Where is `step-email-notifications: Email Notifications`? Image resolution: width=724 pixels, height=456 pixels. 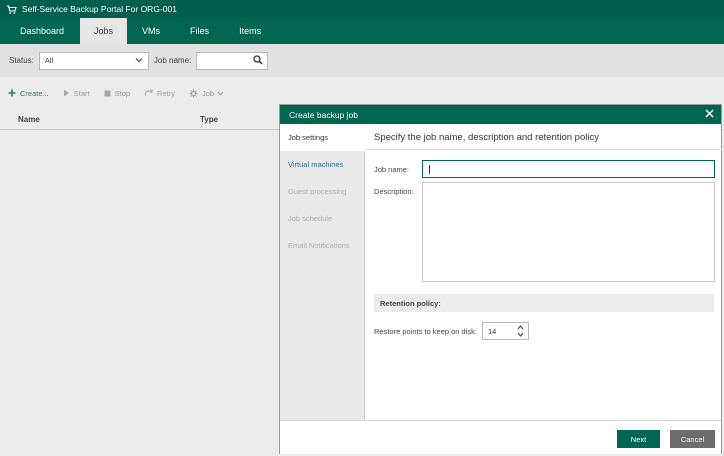
step-email-notifications: Email Notifications is located at coordinates (319, 245).